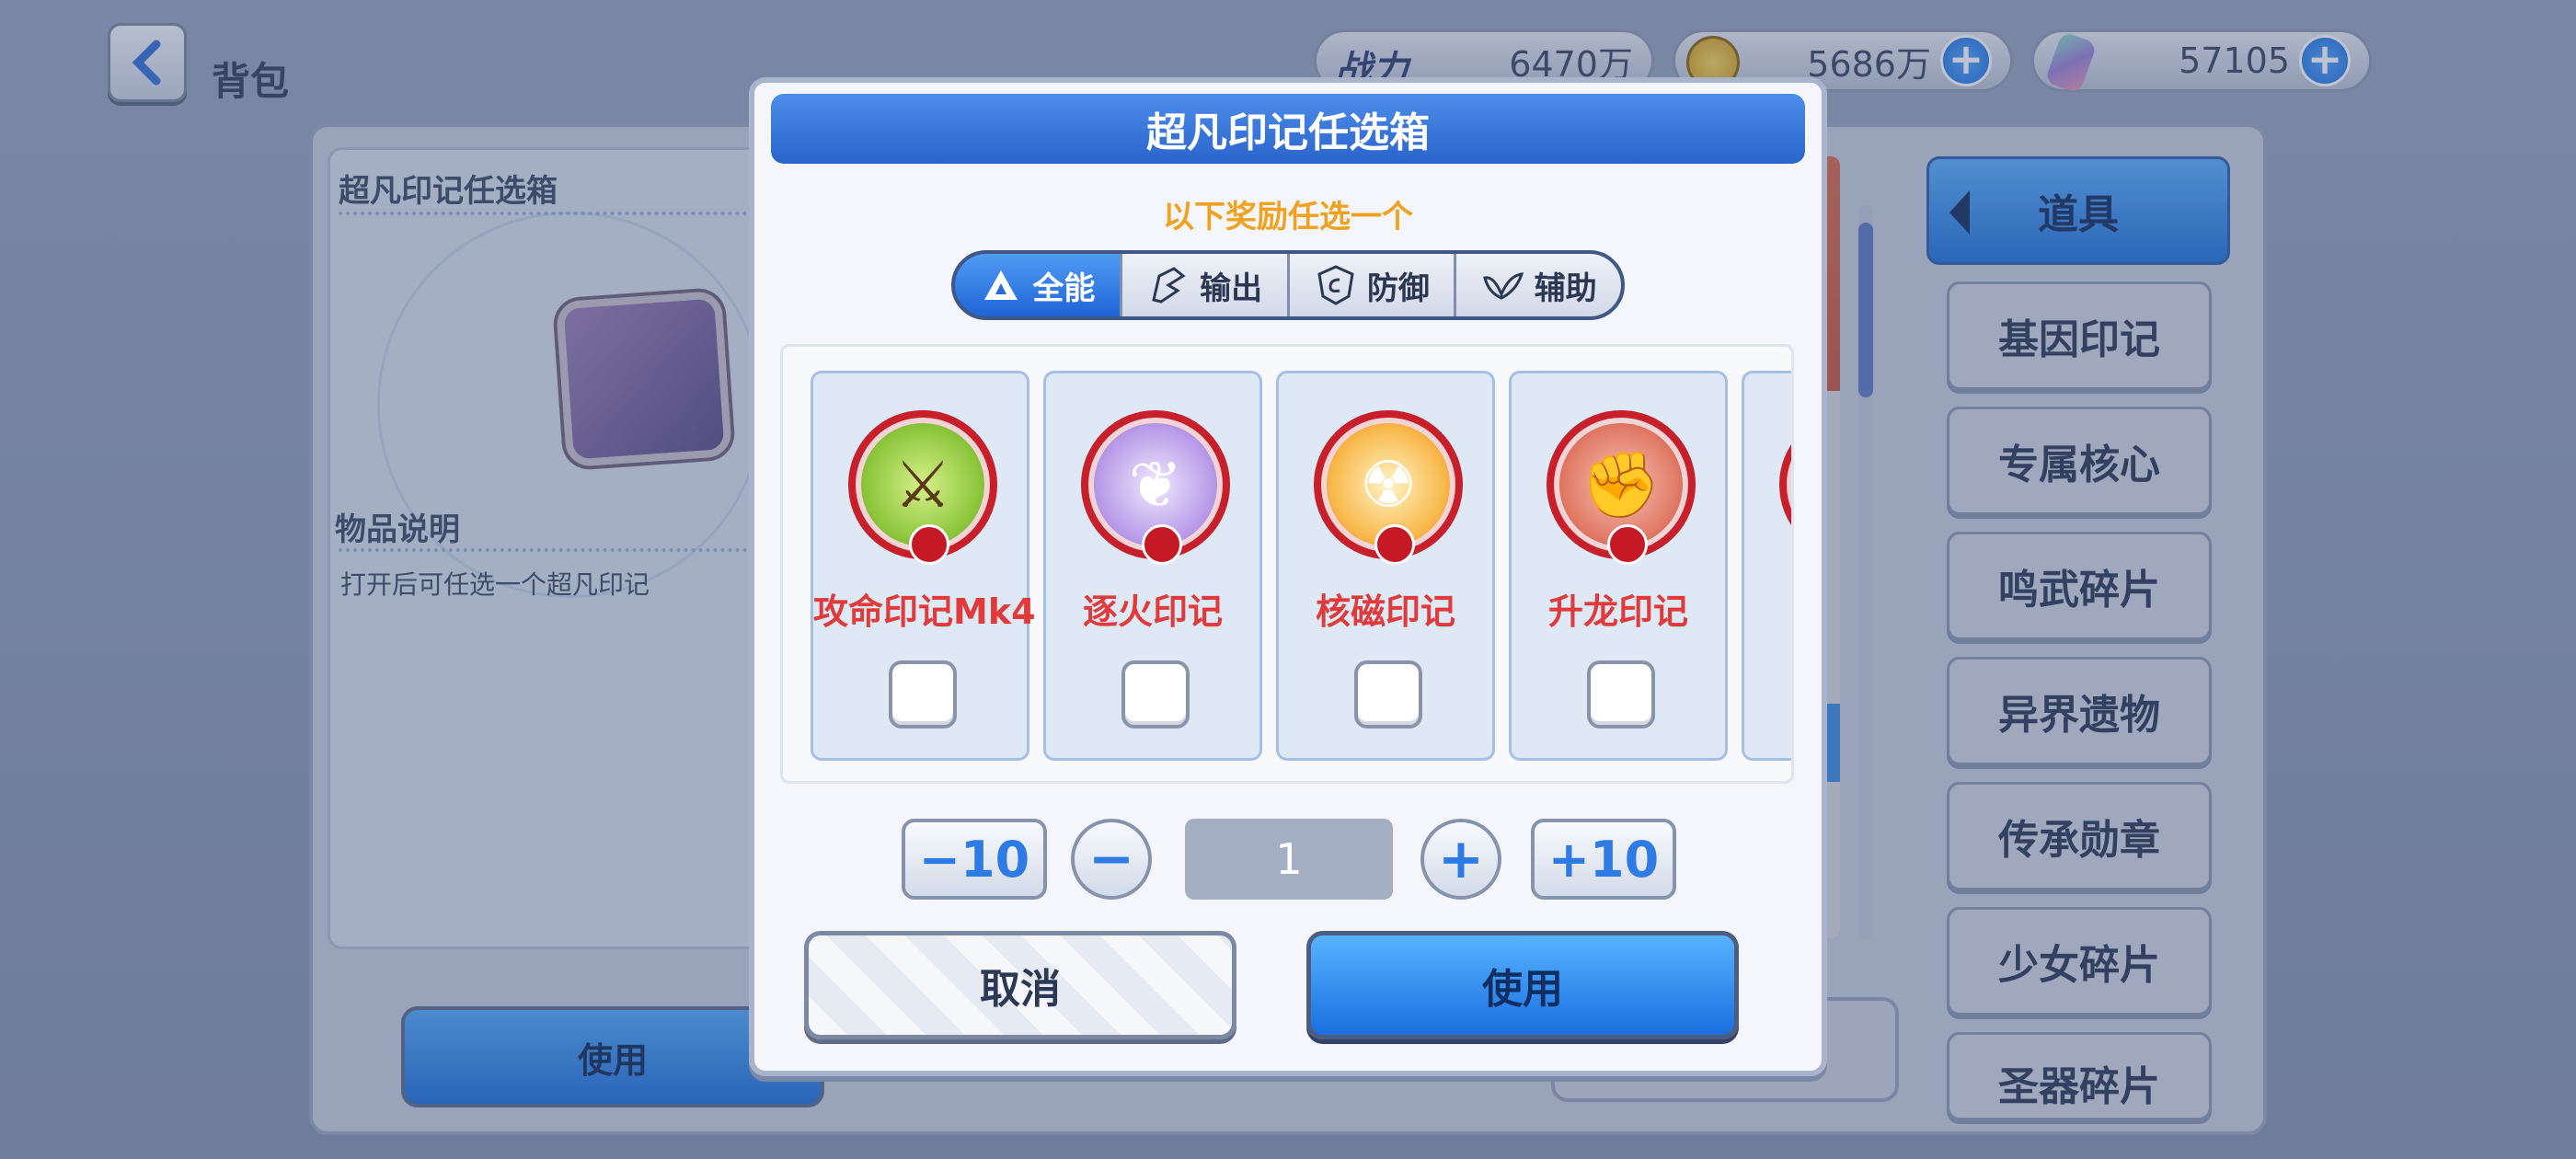 The width and height of the screenshot is (2576, 1159). Describe the element at coordinates (923, 566) in the screenshot. I see `reward-card: ⚔ 攻命印记Mk4` at that location.